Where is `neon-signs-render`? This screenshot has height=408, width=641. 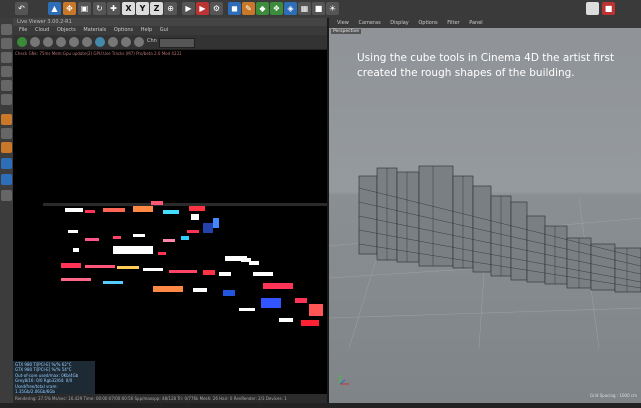 neon-signs-render is located at coordinates (185, 263).